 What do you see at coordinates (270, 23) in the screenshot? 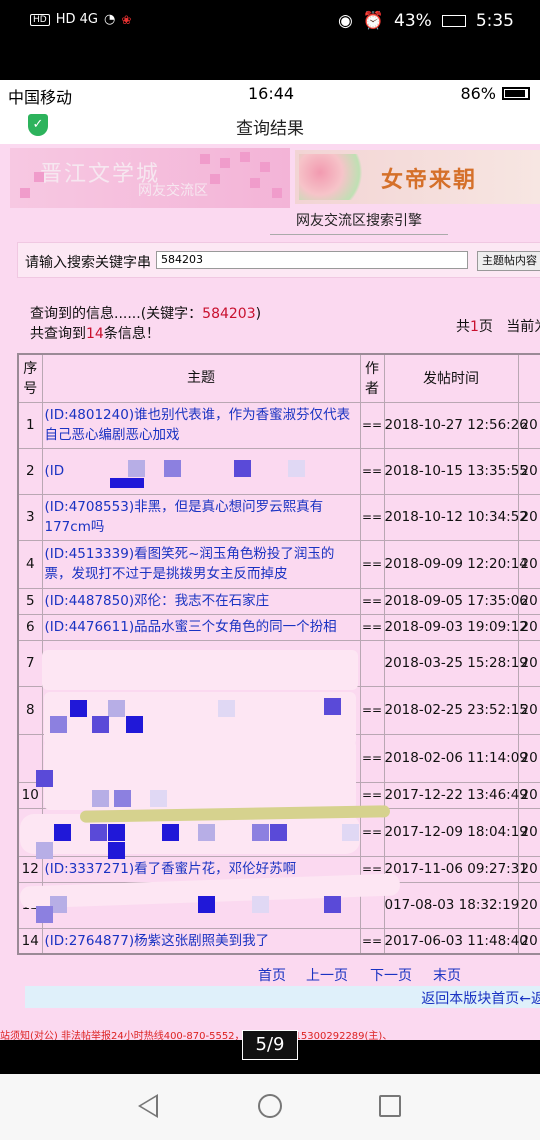
I see `viewer-status-bar: HD HD 4G ◔ ❀ ◉ ⏰ 43% 5:35` at bounding box center [270, 23].